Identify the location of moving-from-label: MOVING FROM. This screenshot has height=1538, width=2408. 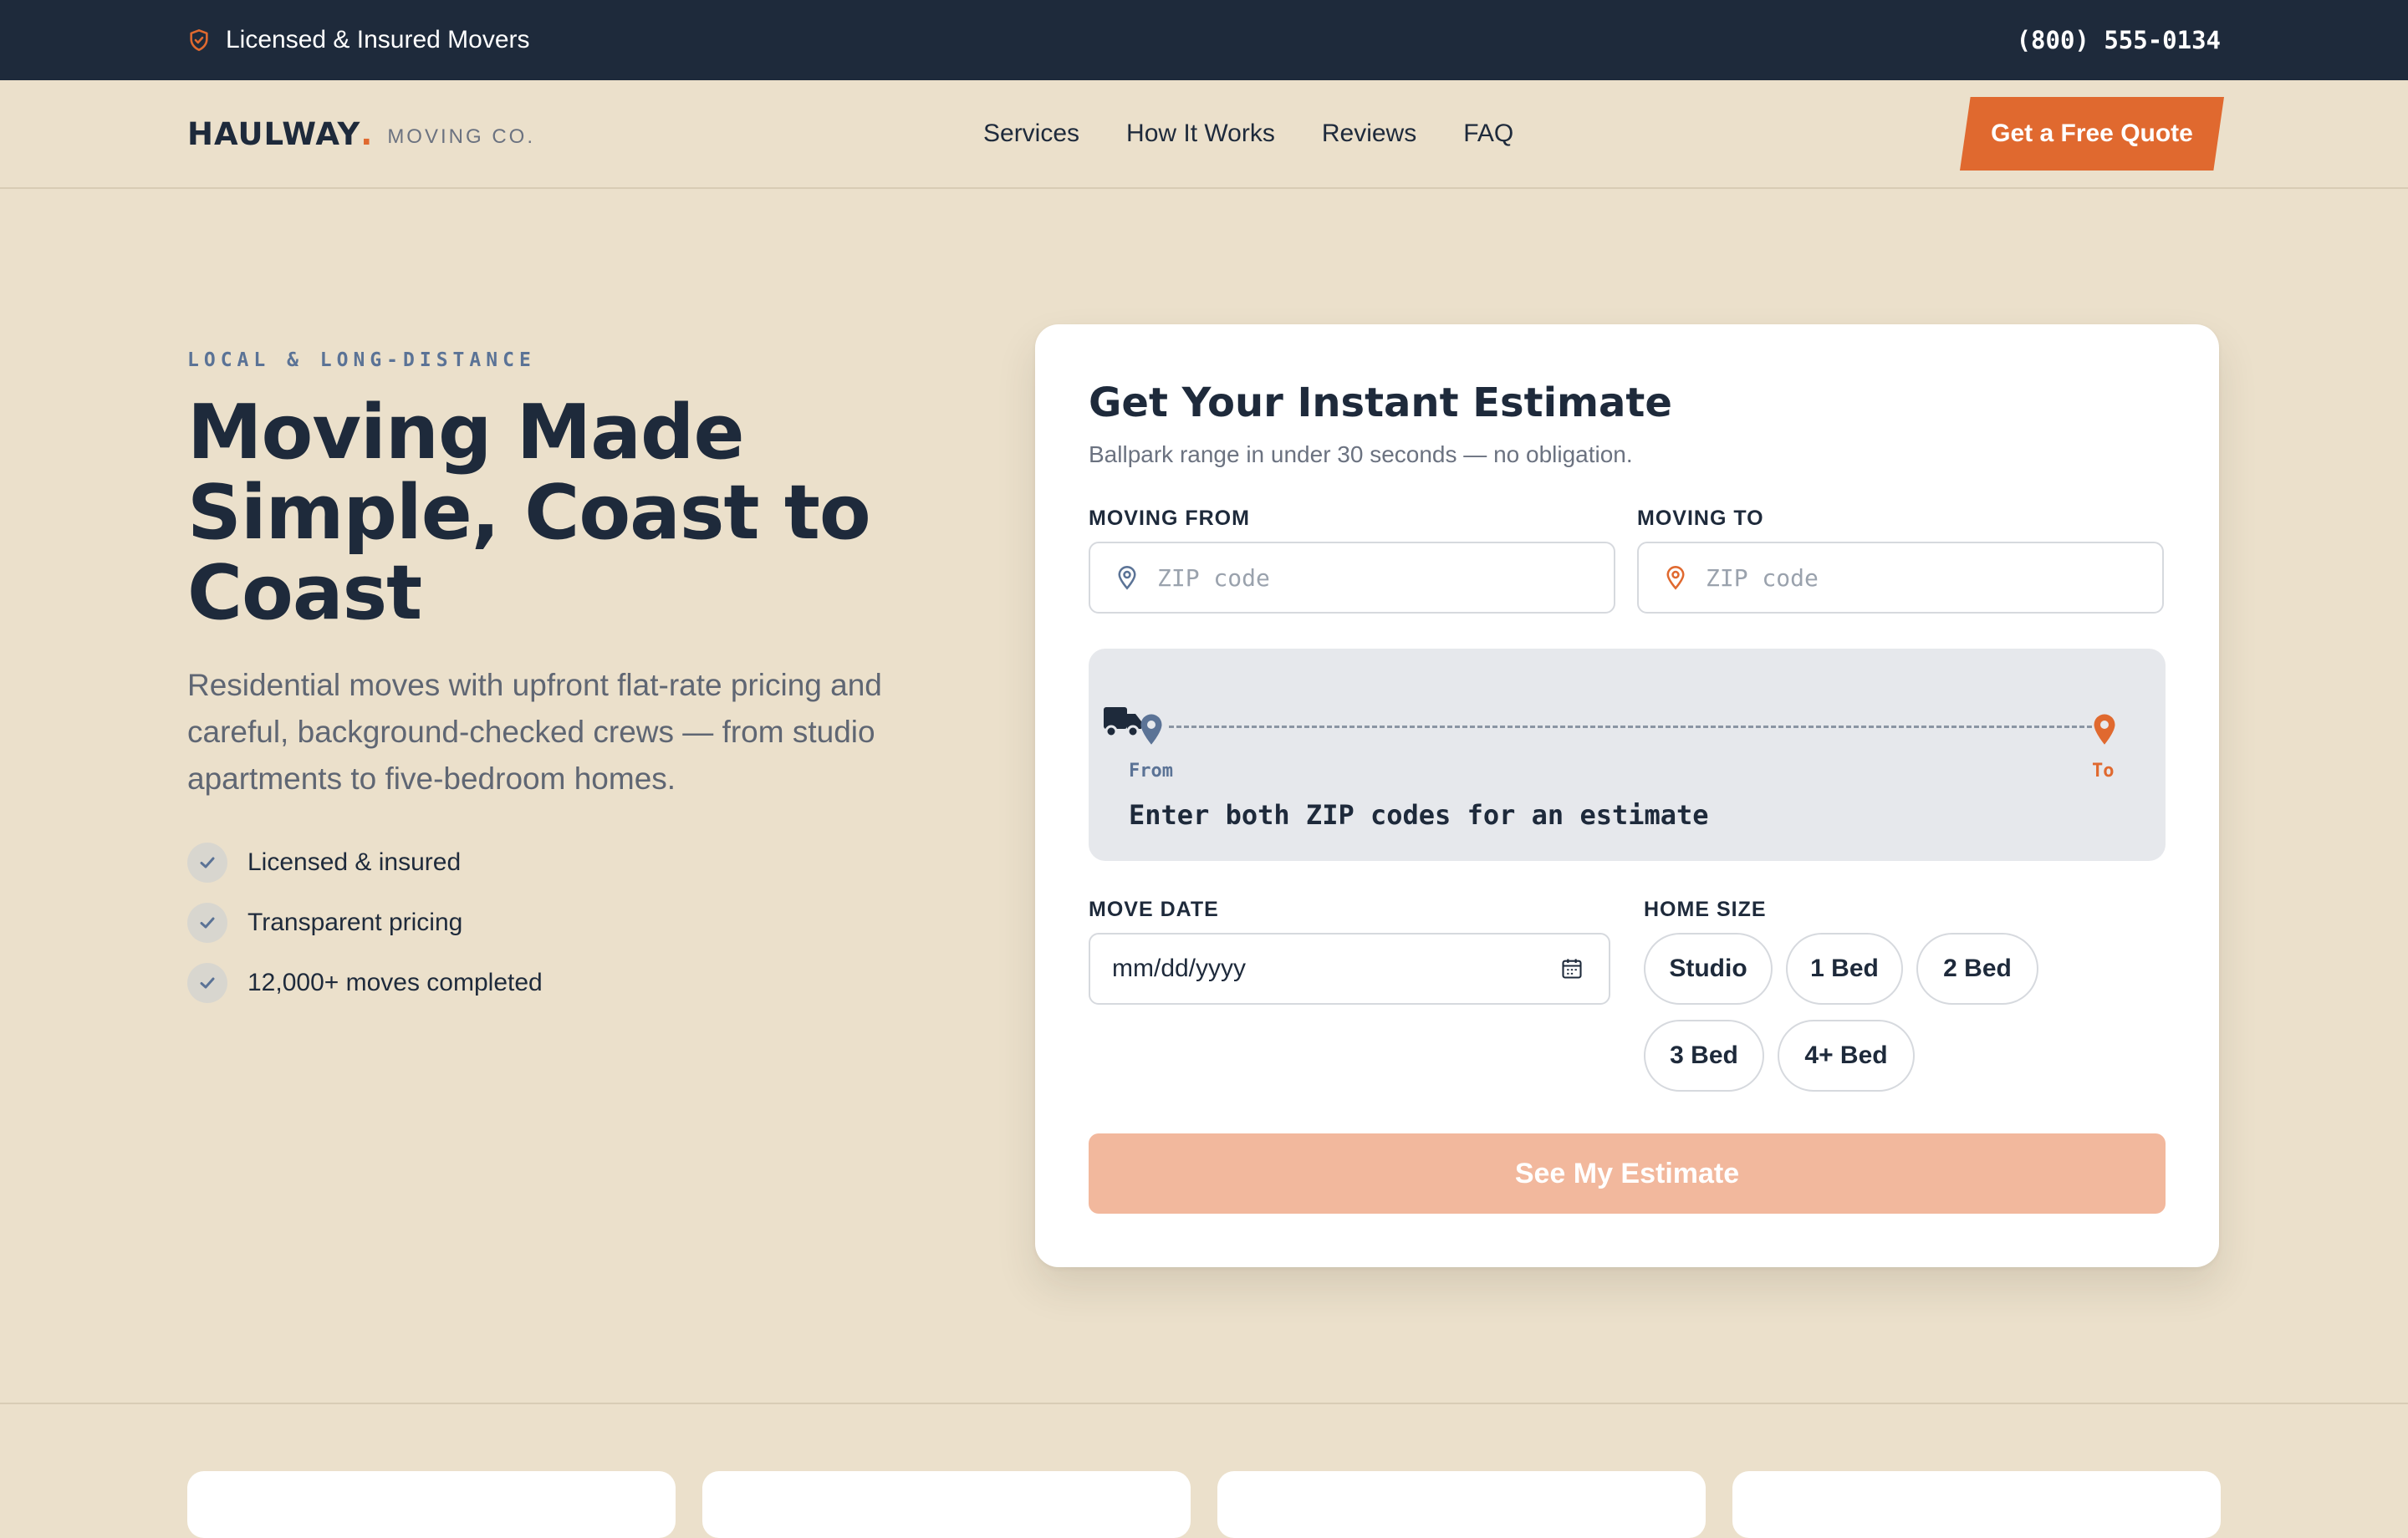
(1169, 519).